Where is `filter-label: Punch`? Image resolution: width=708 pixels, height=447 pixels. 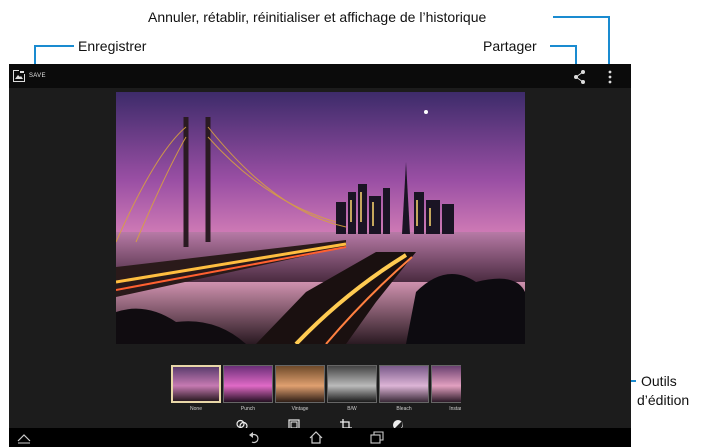 filter-label: Punch is located at coordinates (248, 409).